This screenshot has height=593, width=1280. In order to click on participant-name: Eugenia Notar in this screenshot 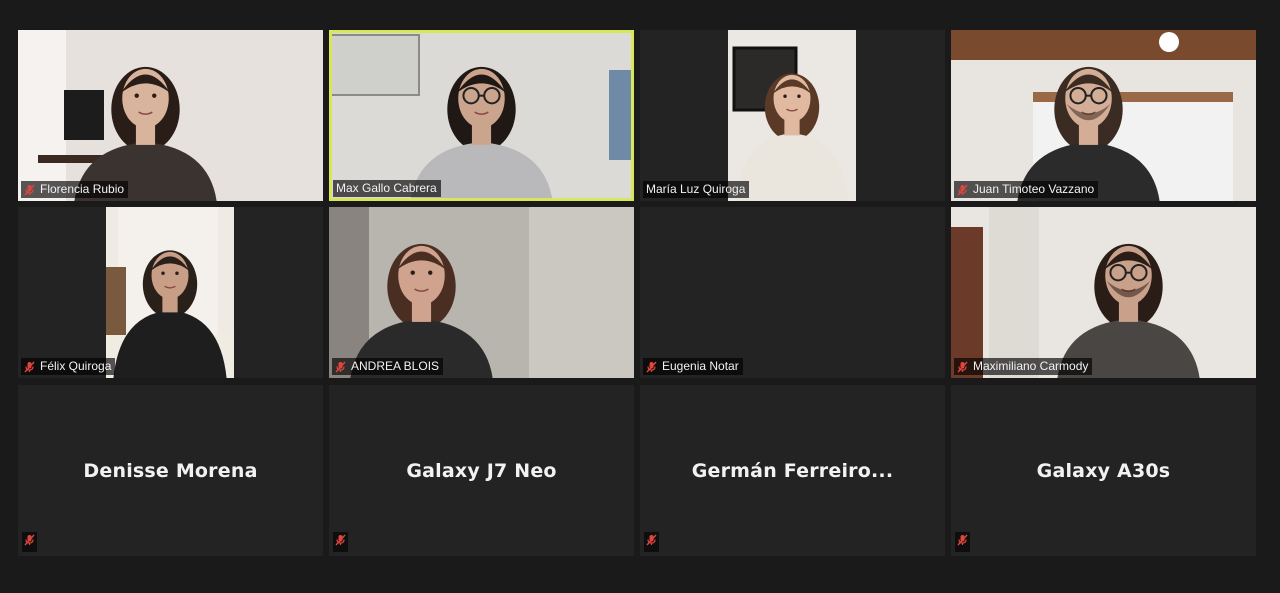, I will do `click(700, 366)`.